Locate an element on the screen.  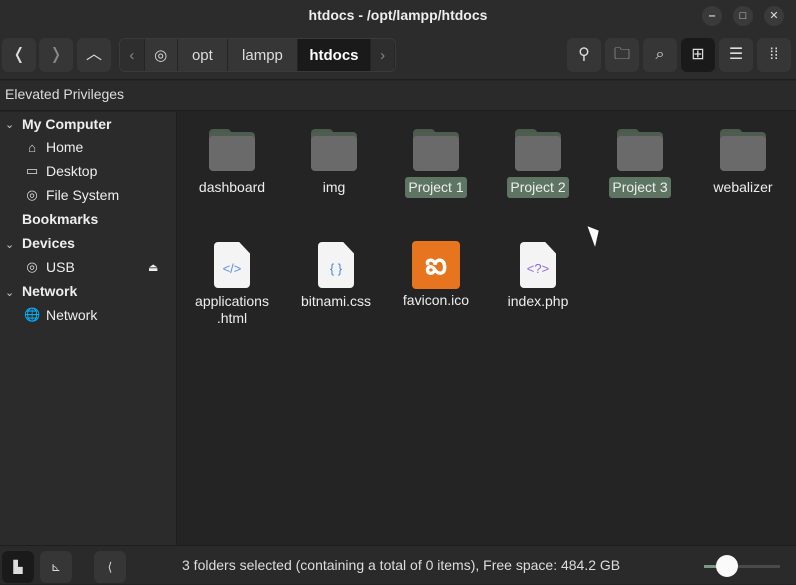
item-label: applications .html is located at coordinates (232, 309).